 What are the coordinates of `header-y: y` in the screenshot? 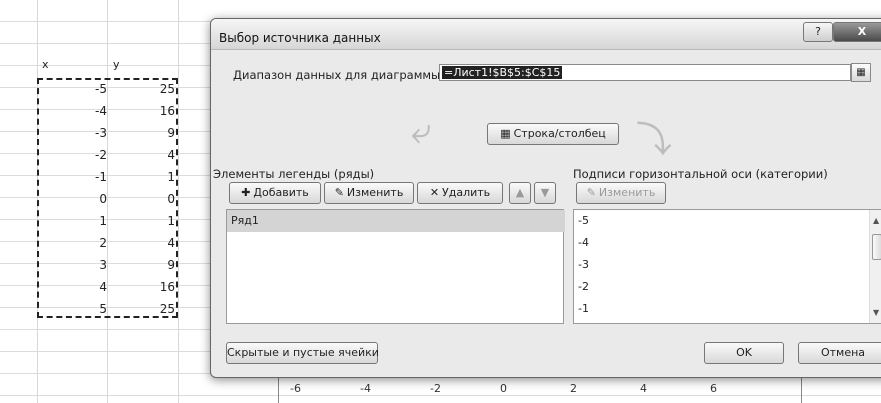 It's located at (116, 64).